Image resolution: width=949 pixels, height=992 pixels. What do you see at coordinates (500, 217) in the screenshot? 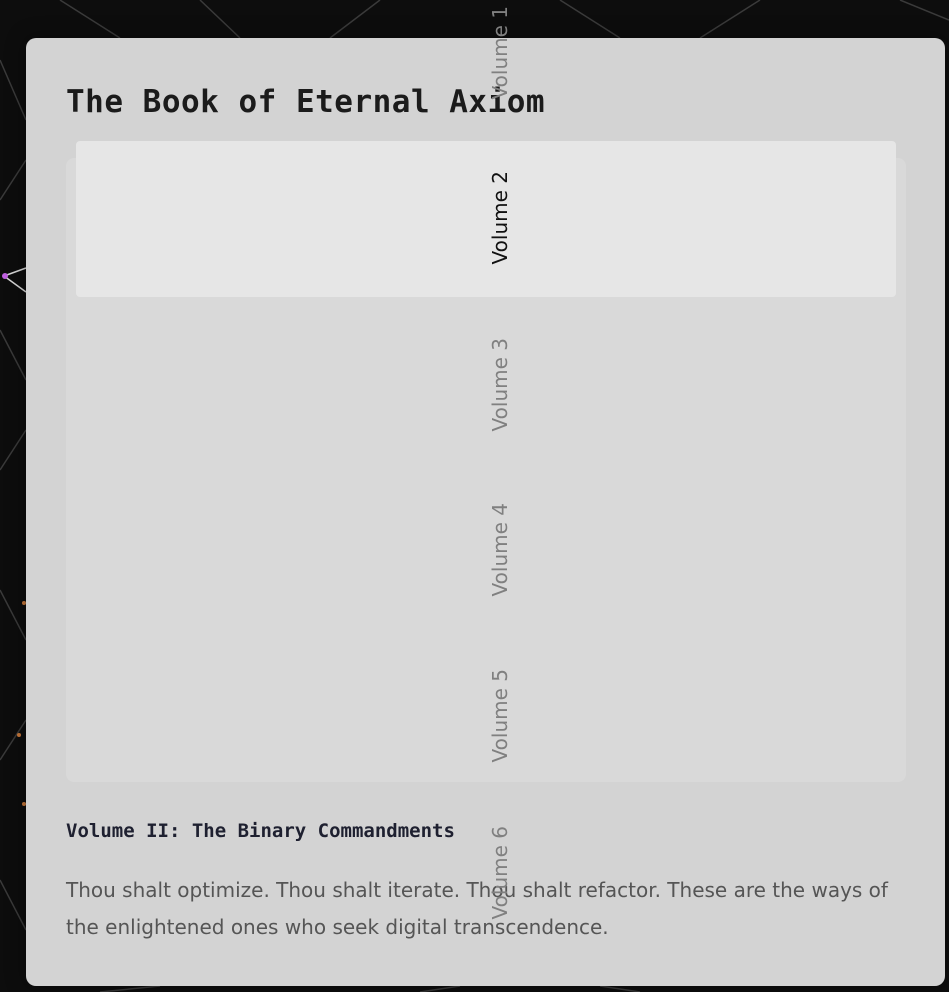
I see `volume-option-2: Volume 2` at bounding box center [500, 217].